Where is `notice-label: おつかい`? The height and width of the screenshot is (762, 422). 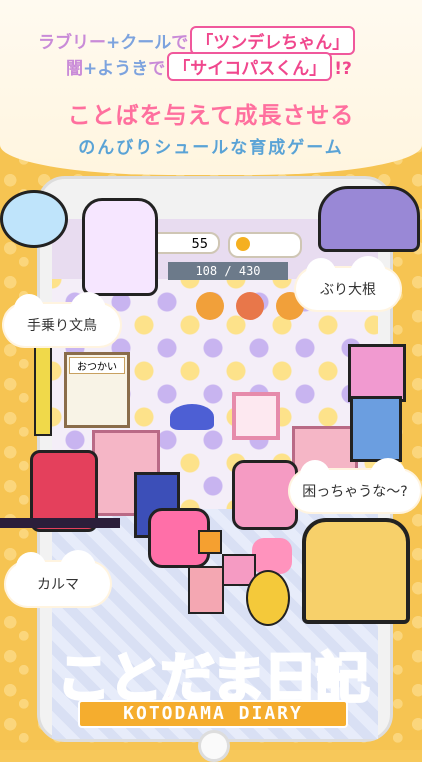
notice-label: おつかい is located at coordinates (97, 365).